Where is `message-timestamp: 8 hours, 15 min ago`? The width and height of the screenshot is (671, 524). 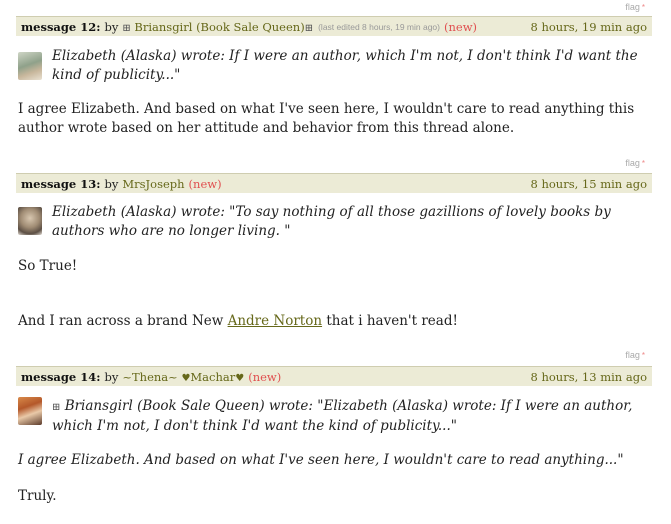
message-timestamp: 8 hours, 15 min ago is located at coordinates (589, 184).